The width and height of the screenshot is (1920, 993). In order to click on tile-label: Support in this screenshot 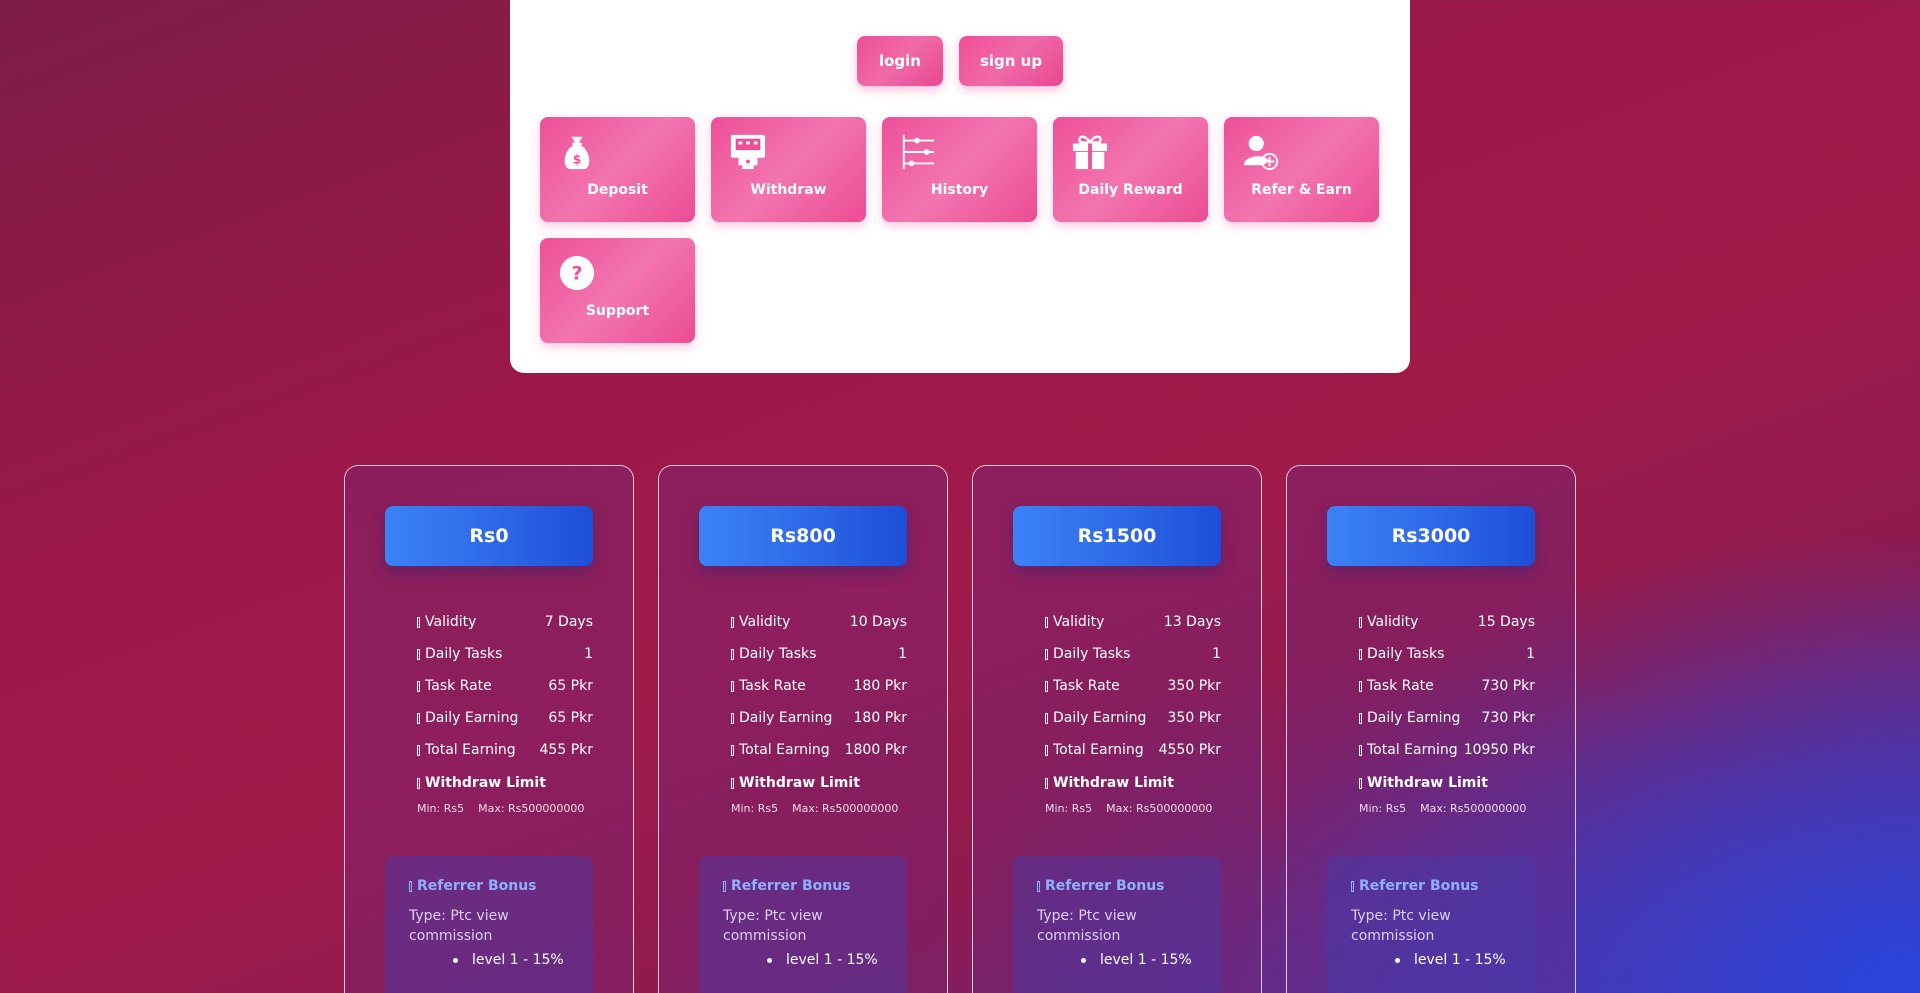, I will do `click(617, 311)`.